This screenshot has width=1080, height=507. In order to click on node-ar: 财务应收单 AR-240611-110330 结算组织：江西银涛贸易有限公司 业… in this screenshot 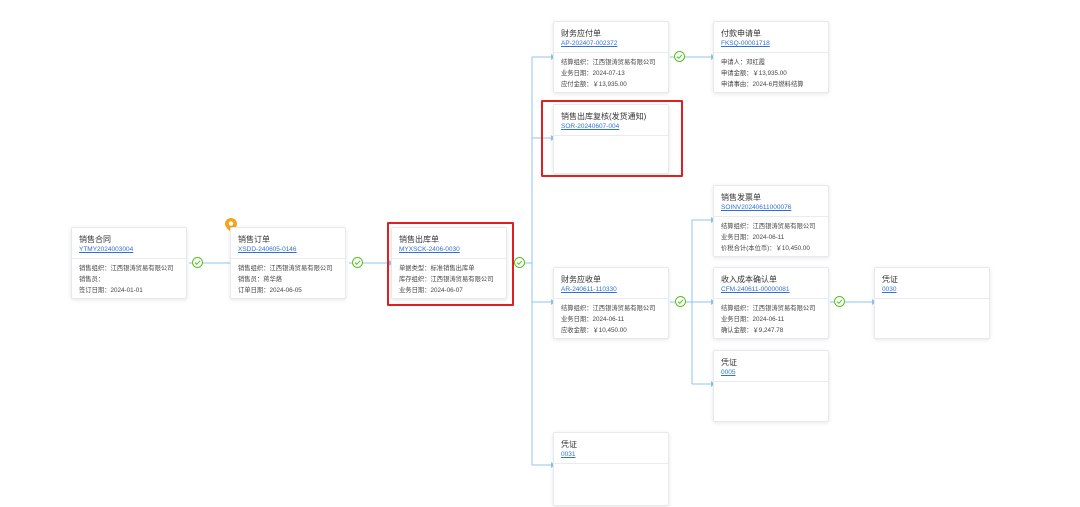, I will do `click(611, 303)`.